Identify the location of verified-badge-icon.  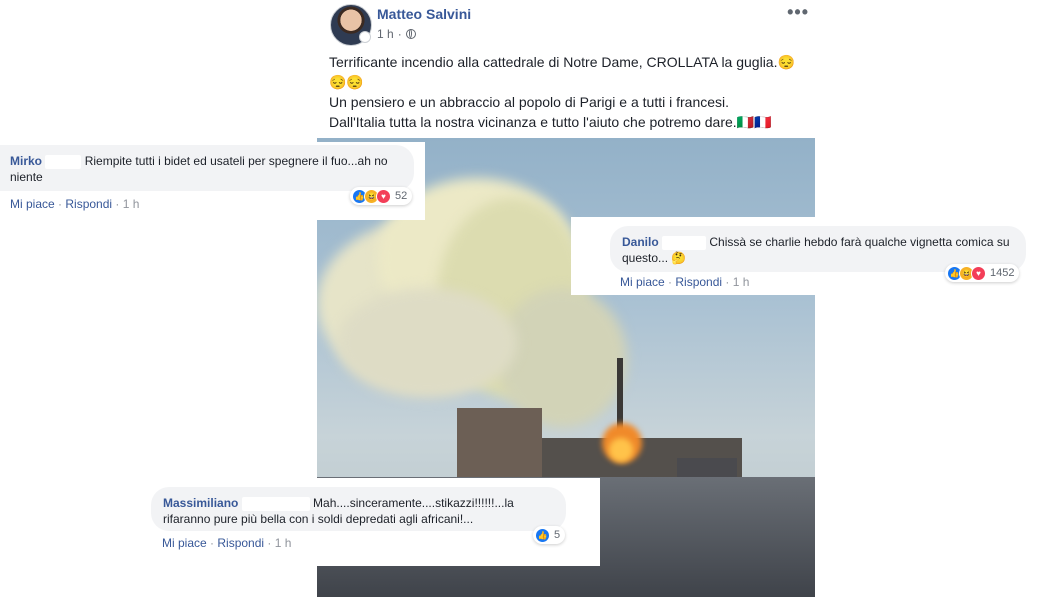
(365, 37).